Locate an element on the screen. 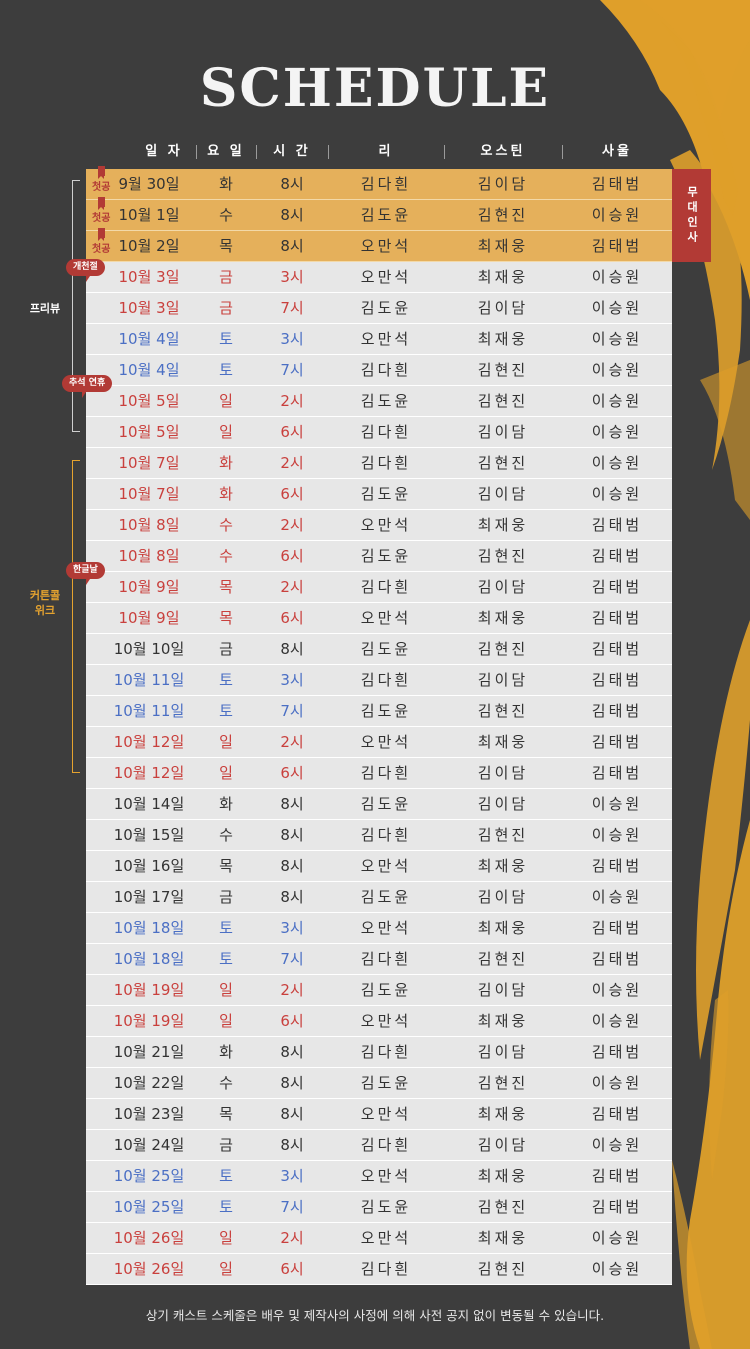 The height and width of the screenshot is (1349, 750). row-date: 10월 22일 is located at coordinates (149, 1083).